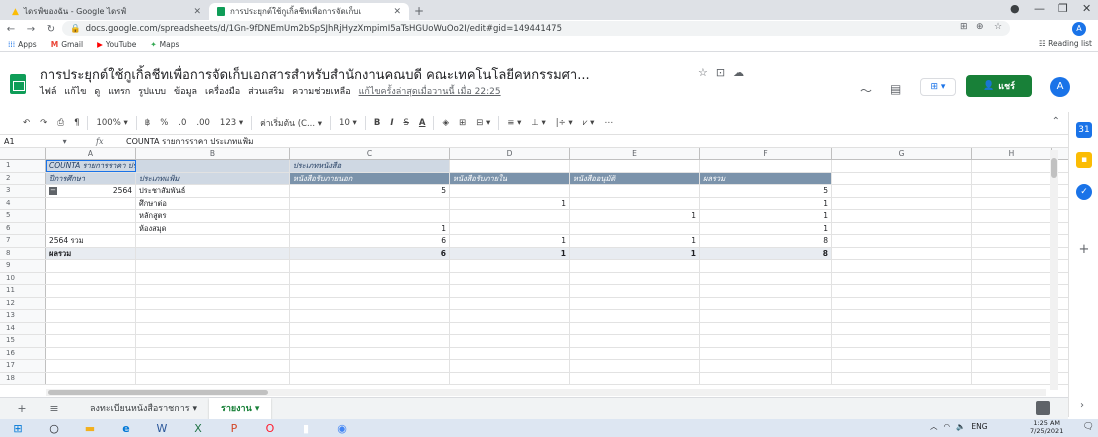 Image resolution: width=1098 pixels, height=437 pixels. I want to click on grid-cell-f5: 1, so click(766, 216).